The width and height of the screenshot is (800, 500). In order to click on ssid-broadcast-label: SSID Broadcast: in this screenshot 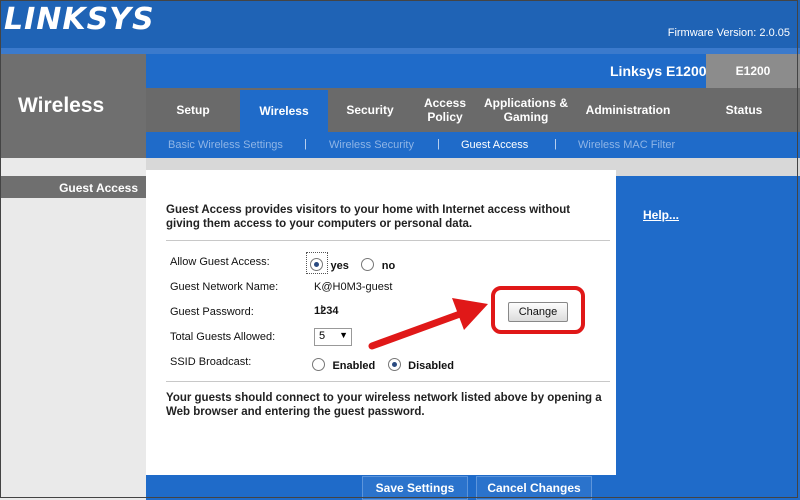, I will do `click(211, 362)`.